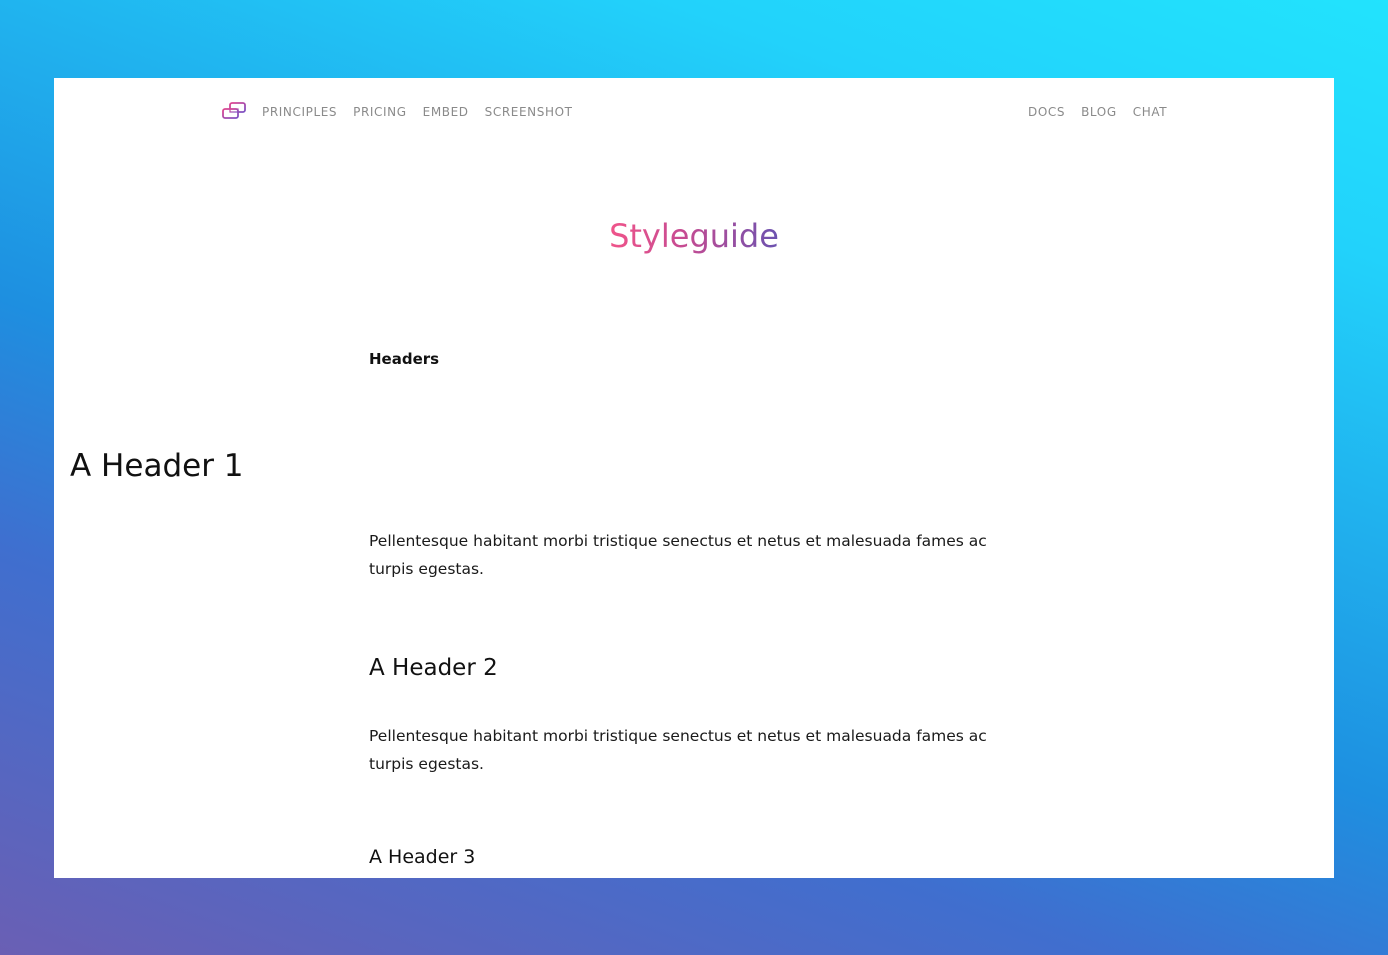 The height and width of the screenshot is (955, 1388). What do you see at coordinates (417, 112) in the screenshot?
I see `primary-nav-links: PRINCIPLES PRICING EMBED SCREENSHOT` at bounding box center [417, 112].